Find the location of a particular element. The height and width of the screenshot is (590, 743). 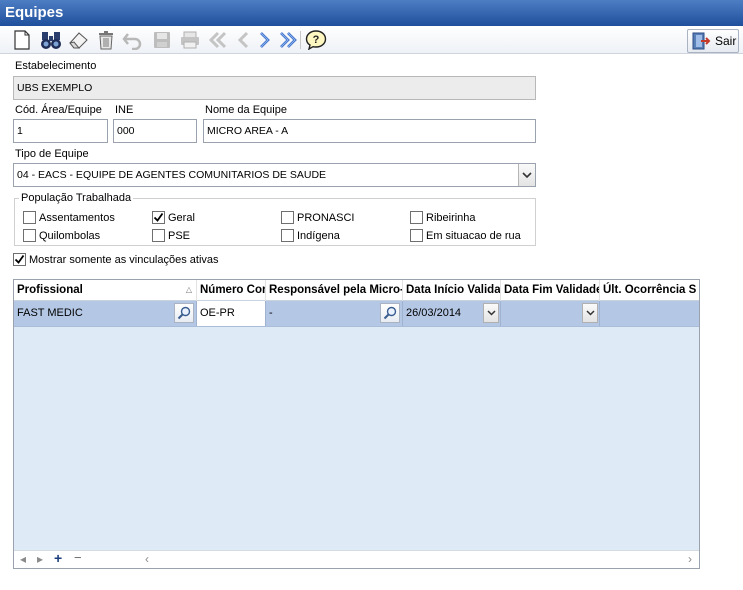

populacao-title: População Trabalhada is located at coordinates (76, 198).